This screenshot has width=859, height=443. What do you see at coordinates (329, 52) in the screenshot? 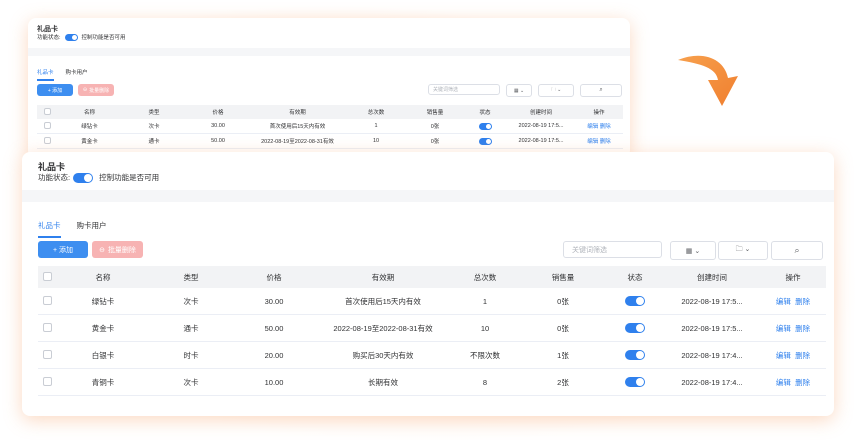
I see `divider-band` at bounding box center [329, 52].